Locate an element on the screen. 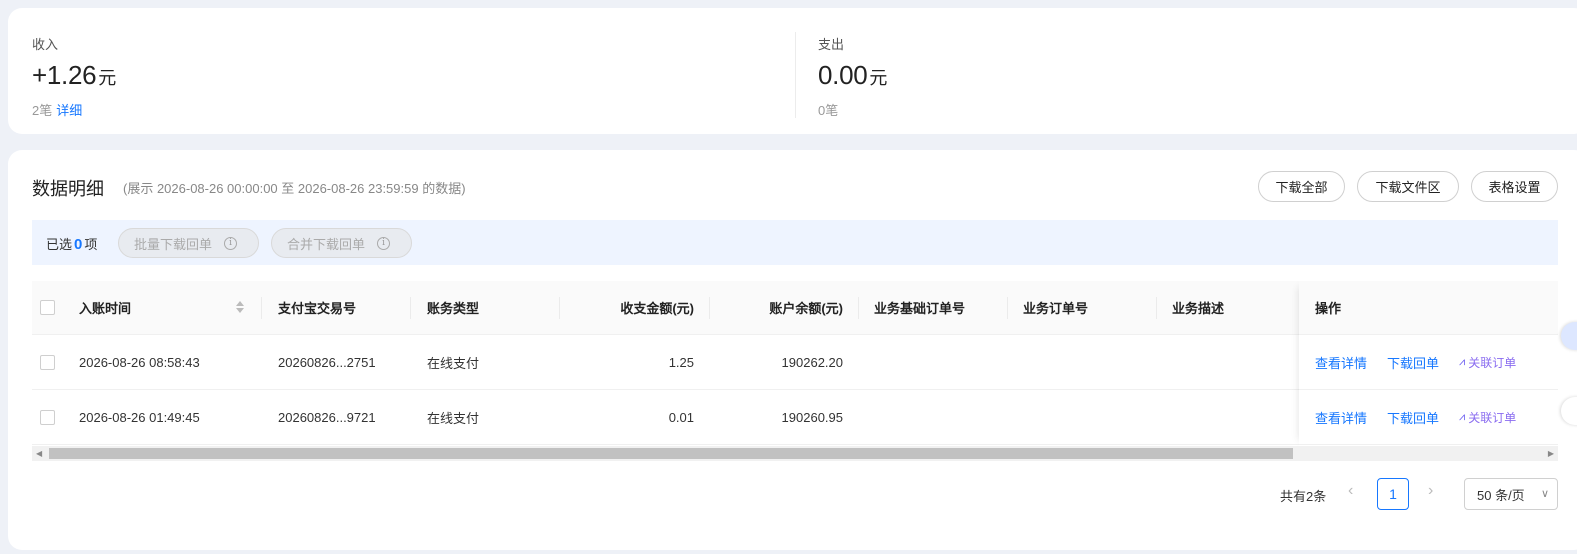 The height and width of the screenshot is (554, 1577). merge-download-label: 合并下载回单 is located at coordinates (326, 244).